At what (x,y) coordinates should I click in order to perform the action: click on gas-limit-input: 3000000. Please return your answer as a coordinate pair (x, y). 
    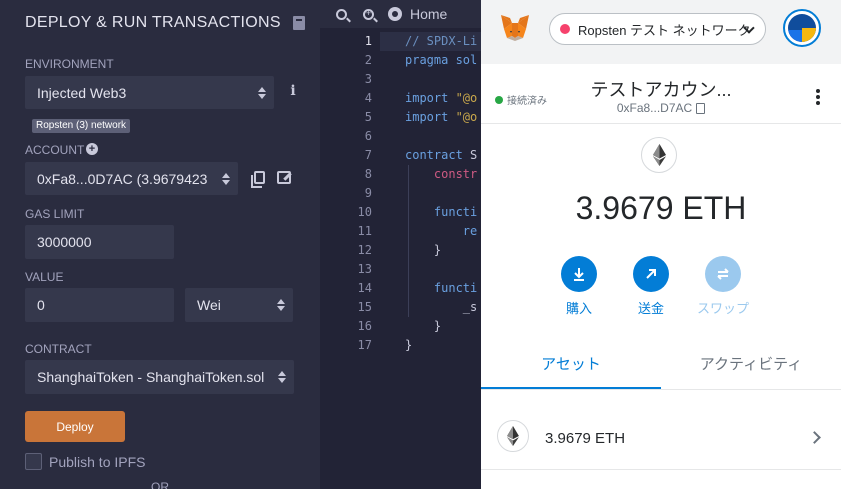
    Looking at the image, I should click on (99, 242).